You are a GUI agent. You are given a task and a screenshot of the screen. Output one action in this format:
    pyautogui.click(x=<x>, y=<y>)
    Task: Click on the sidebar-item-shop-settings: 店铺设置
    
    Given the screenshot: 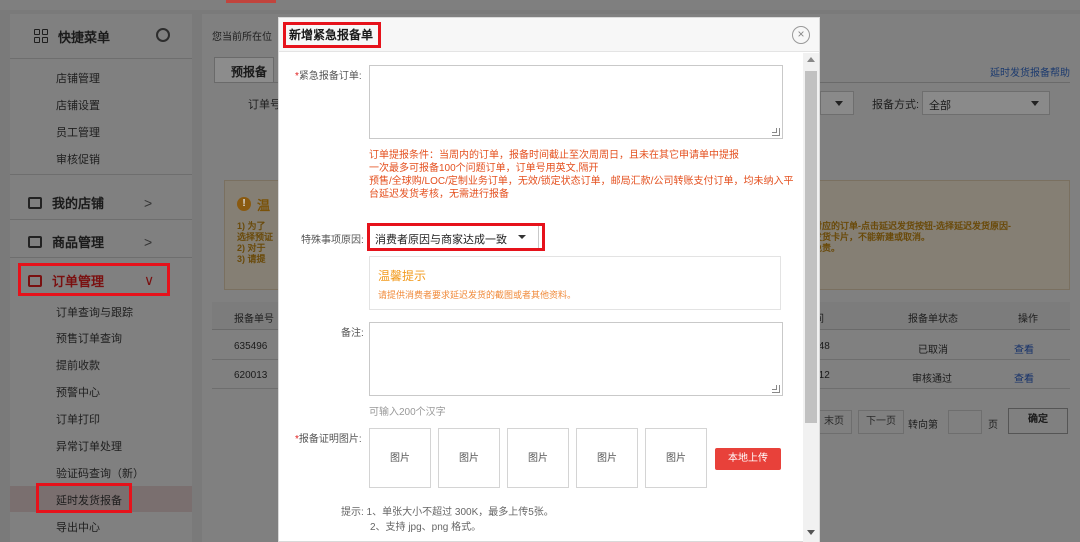 What is the action you would take?
    pyautogui.click(x=78, y=105)
    